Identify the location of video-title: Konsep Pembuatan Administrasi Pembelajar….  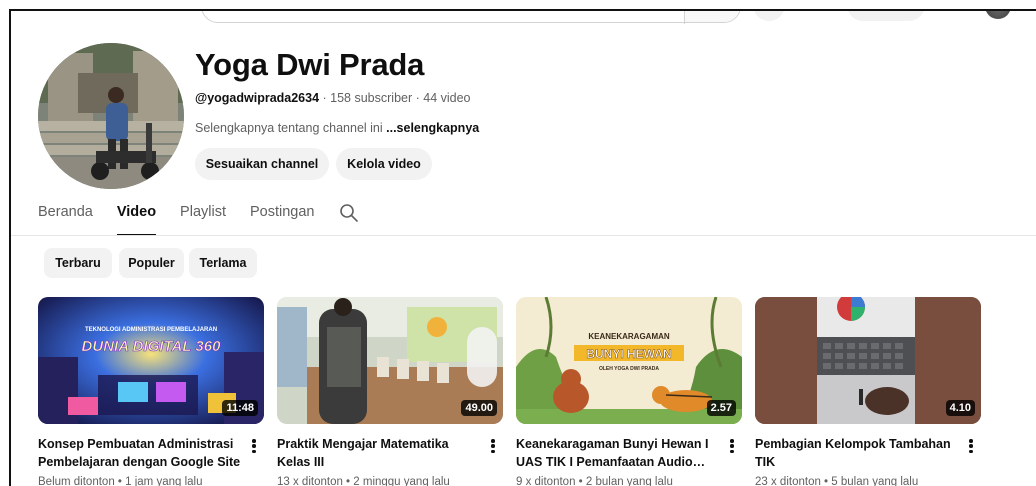
(140, 453).